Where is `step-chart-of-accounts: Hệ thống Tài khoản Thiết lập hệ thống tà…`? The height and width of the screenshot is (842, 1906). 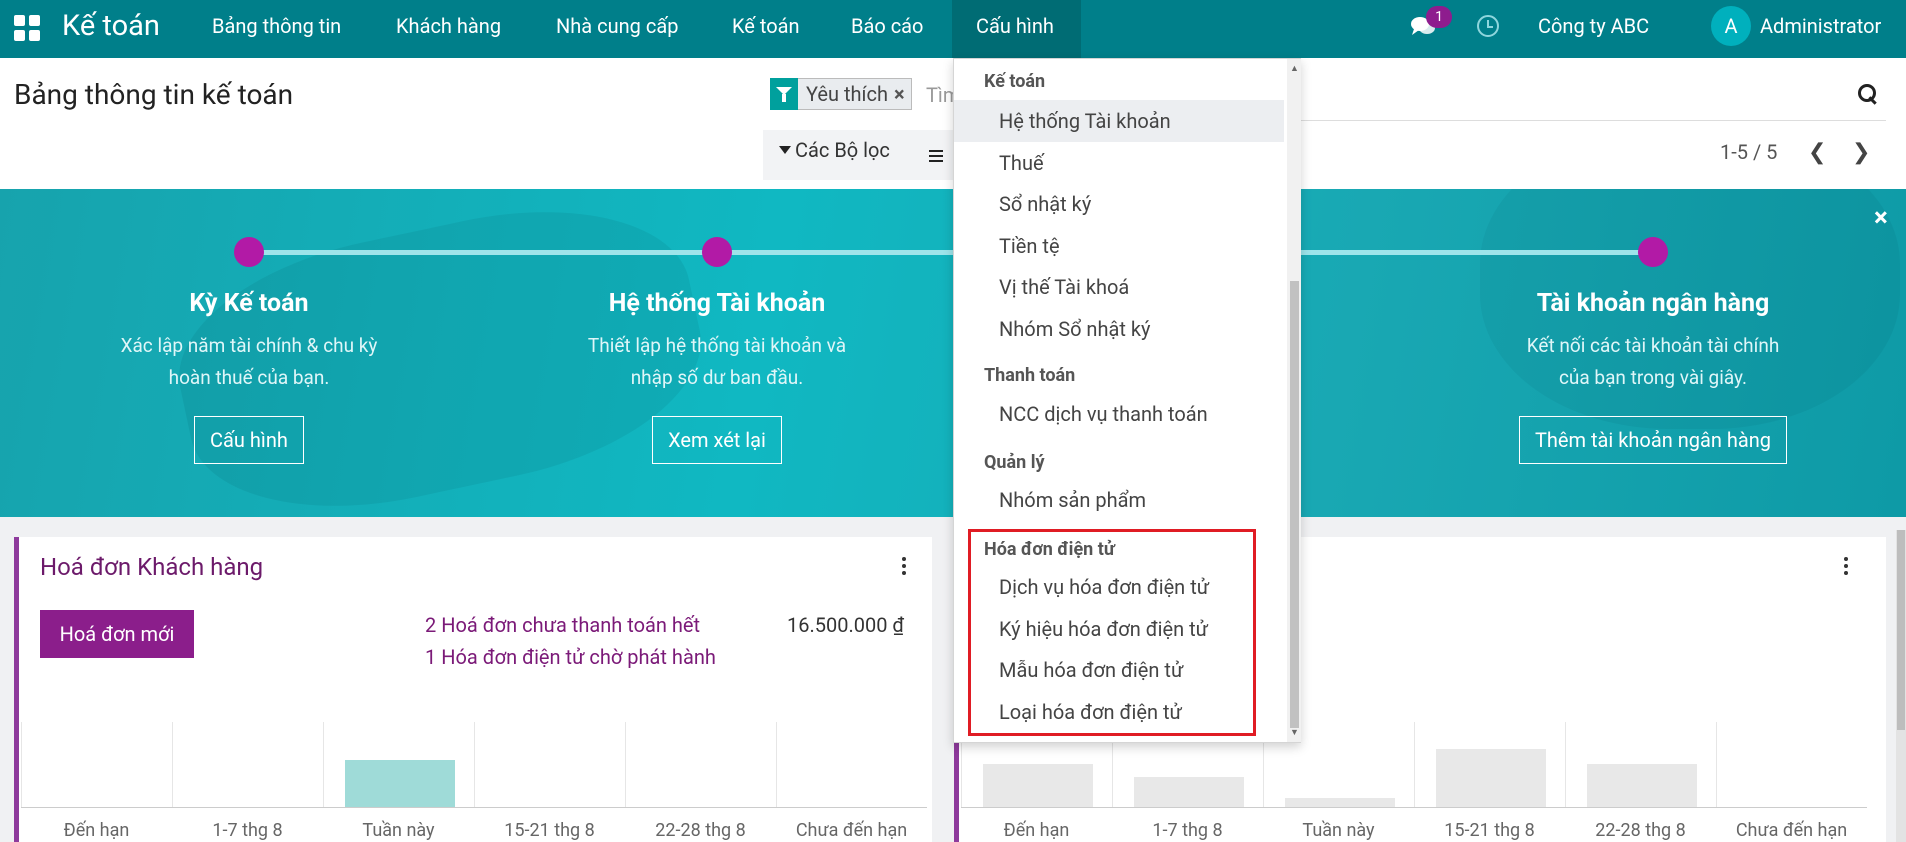
step-chart-of-accounts: Hệ thống Tài khoản Thiết lập hệ thống tà… is located at coordinates (717, 376).